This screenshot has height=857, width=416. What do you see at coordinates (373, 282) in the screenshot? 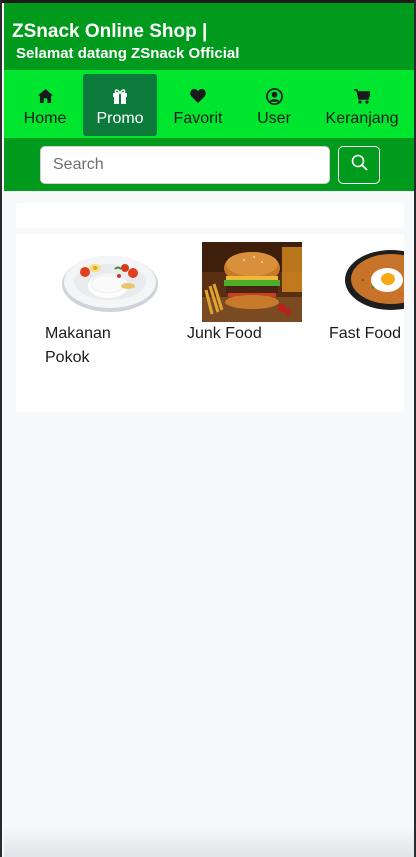
I see `category-image-fried-rice` at bounding box center [373, 282].